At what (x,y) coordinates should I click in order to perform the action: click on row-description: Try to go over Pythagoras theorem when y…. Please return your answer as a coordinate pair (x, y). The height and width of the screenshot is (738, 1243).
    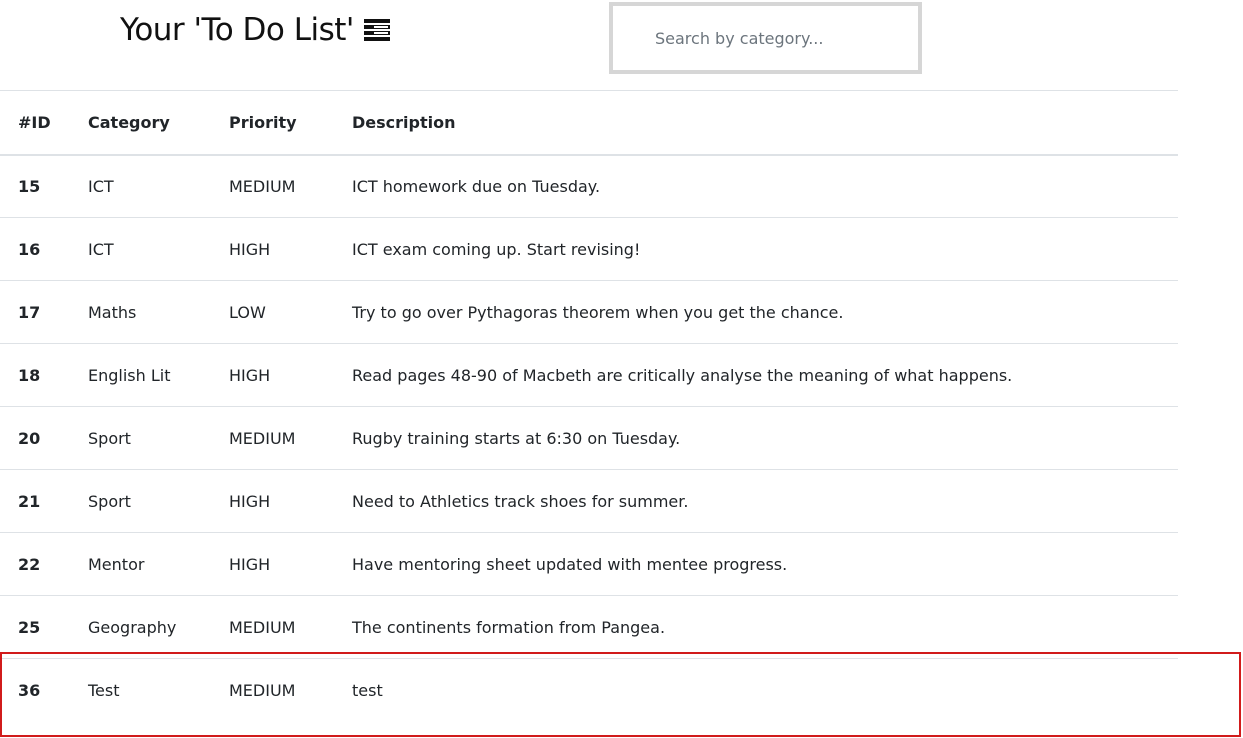
    Looking at the image, I should click on (598, 312).